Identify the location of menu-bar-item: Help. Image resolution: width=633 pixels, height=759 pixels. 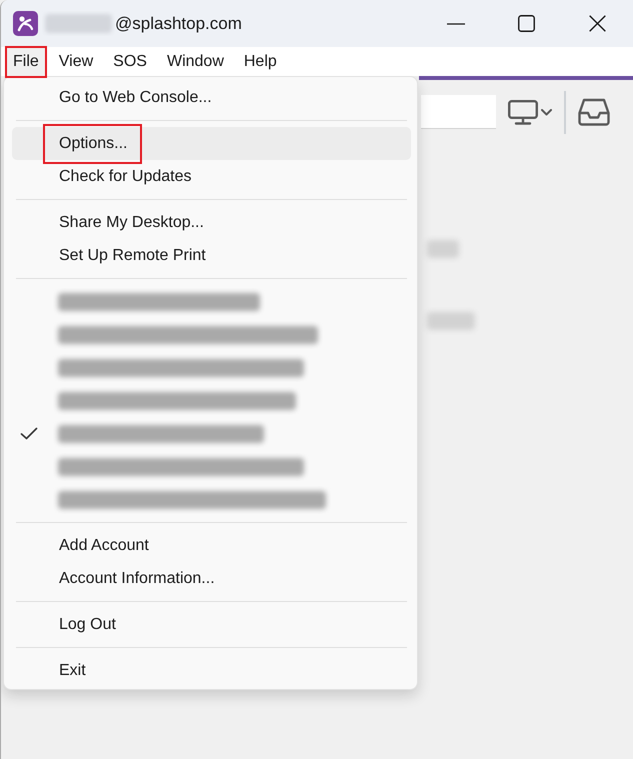
(260, 61).